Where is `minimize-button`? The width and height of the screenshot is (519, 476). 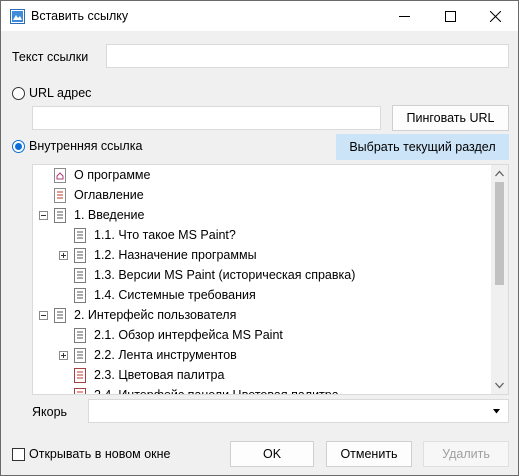 minimize-button is located at coordinates (404, 16).